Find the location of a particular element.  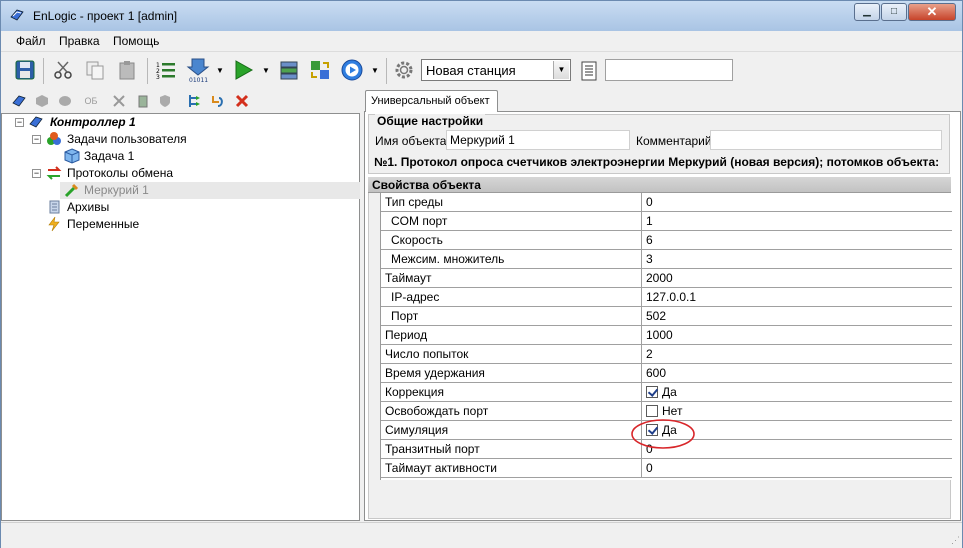

cut-icon is located at coordinates (63, 70).